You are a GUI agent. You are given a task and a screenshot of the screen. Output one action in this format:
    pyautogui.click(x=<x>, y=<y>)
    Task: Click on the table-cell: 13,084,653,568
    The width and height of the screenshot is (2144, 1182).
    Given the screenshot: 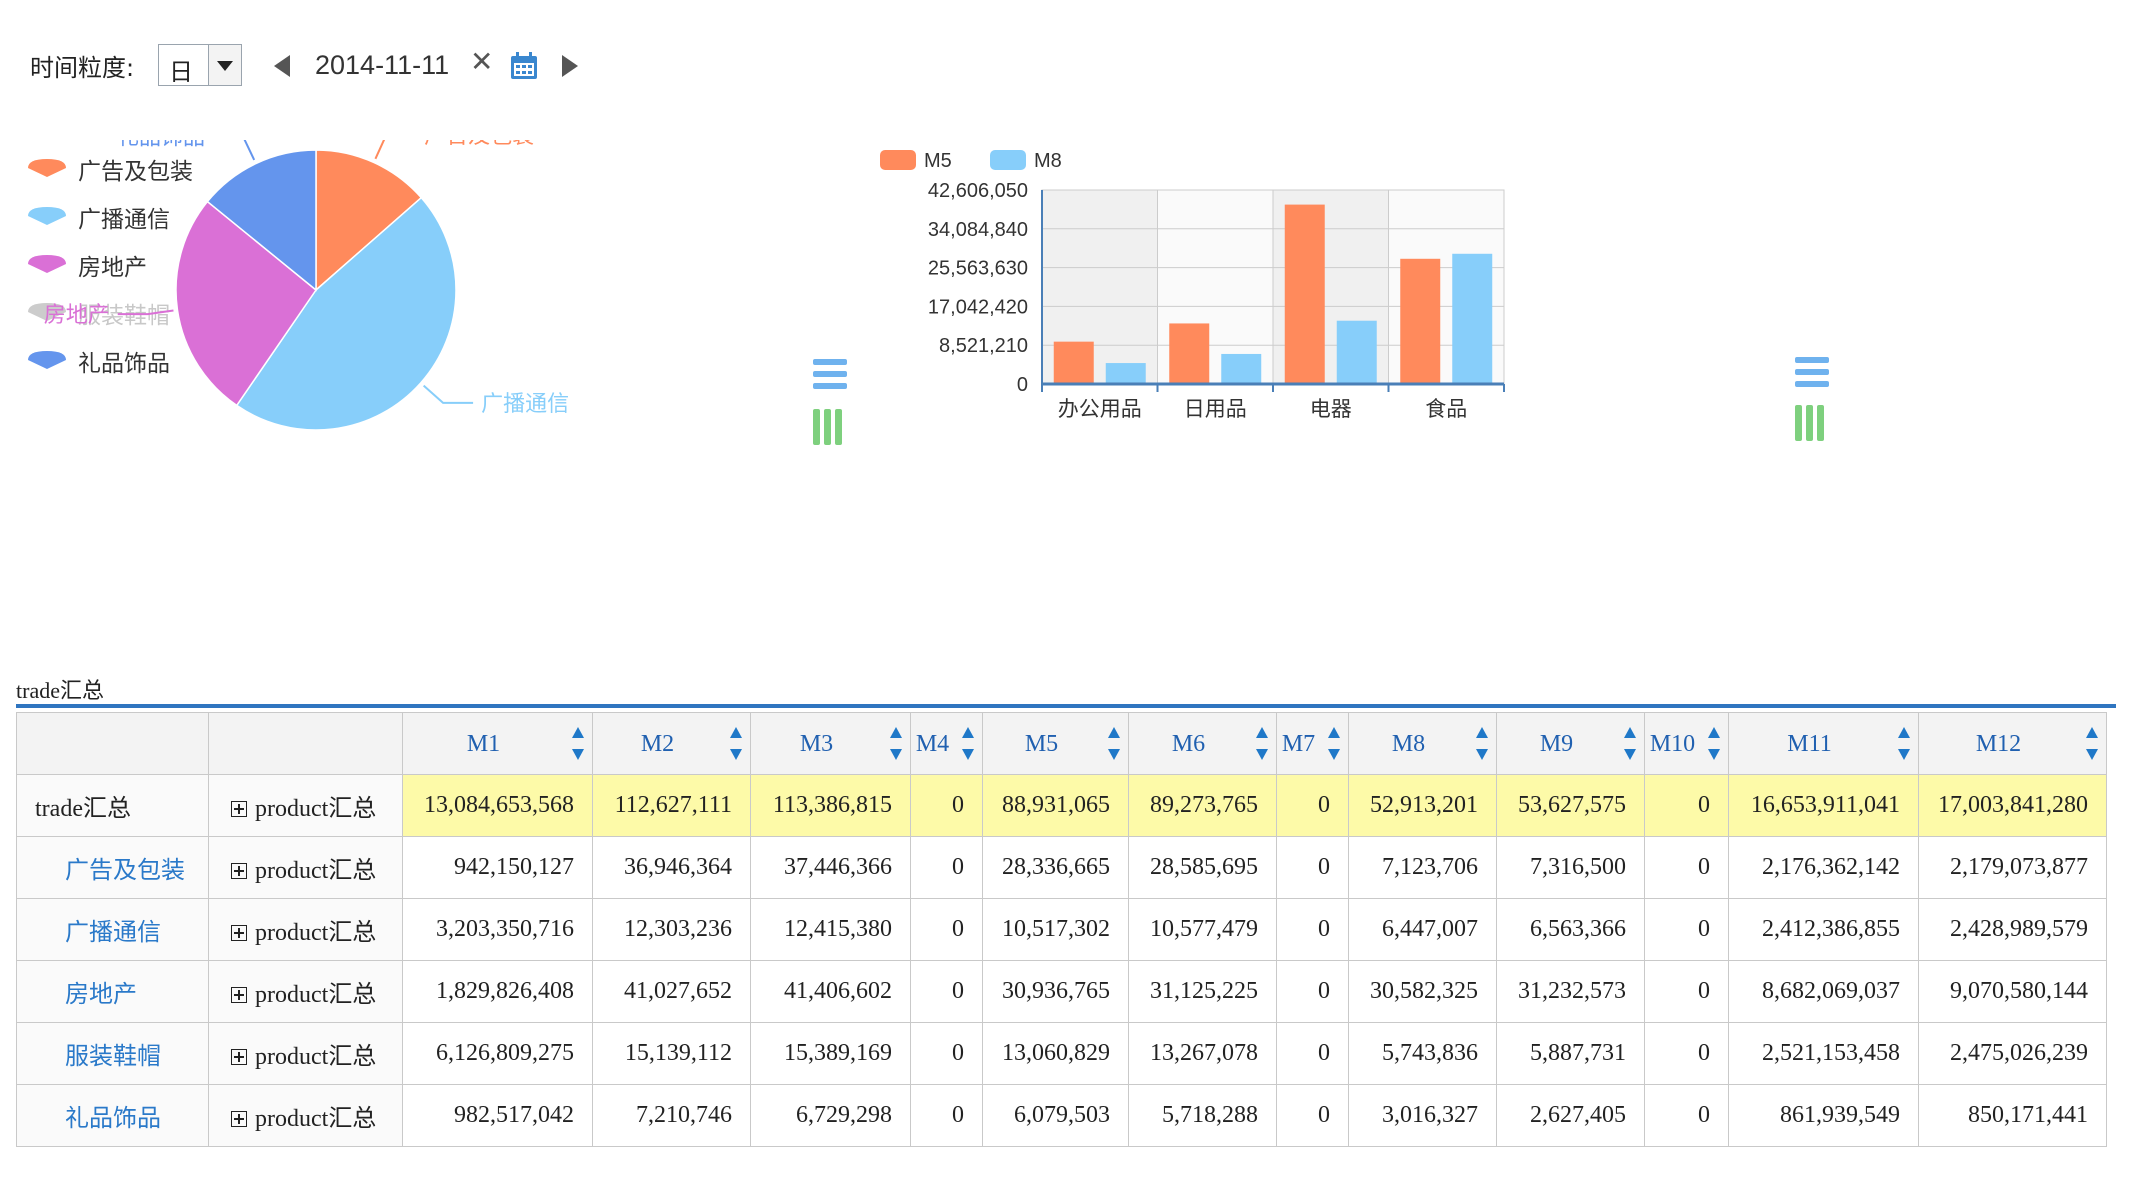 What is the action you would take?
    pyautogui.click(x=497, y=805)
    